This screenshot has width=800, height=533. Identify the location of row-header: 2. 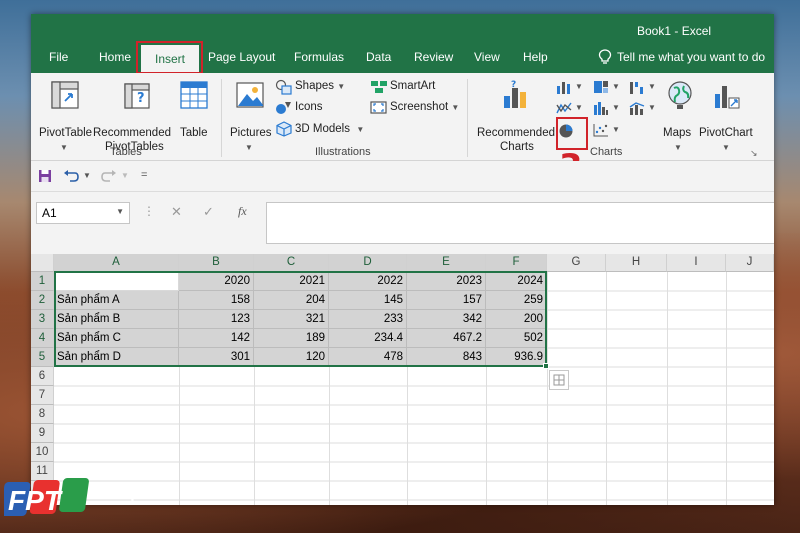
(42, 300).